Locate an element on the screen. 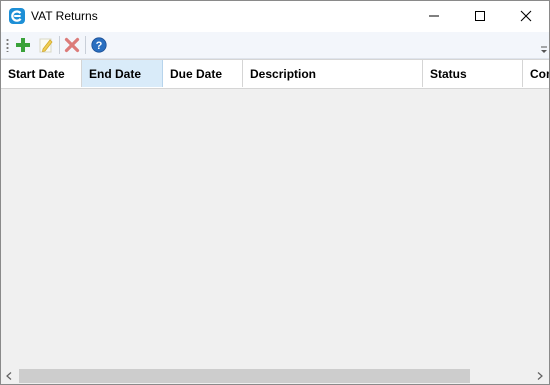  delete-button is located at coordinates (72, 45).